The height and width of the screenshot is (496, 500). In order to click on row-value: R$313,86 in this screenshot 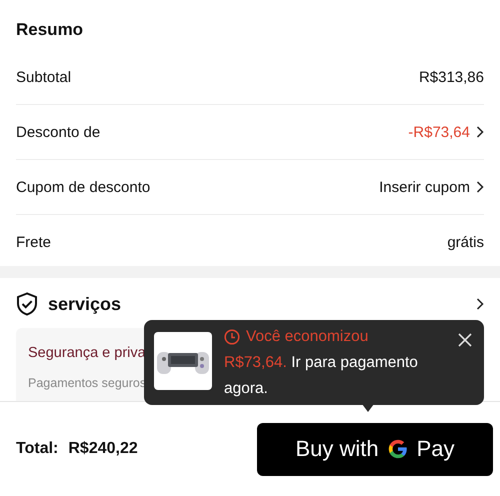, I will do `click(451, 77)`.